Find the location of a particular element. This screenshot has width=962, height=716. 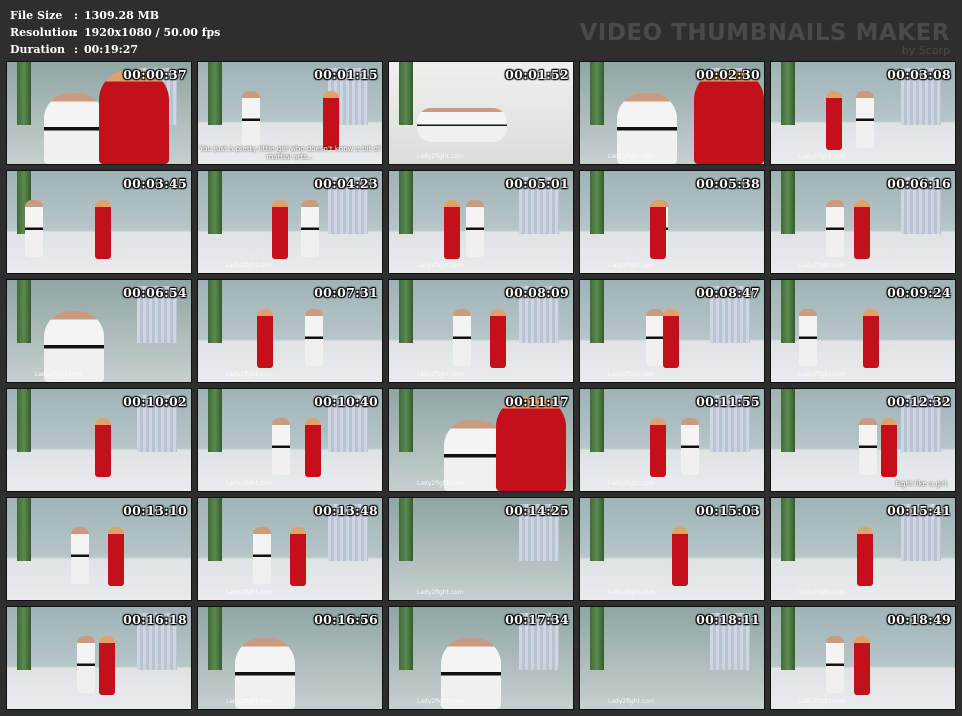

video-thumbnail: 00:06:16 Lady2fight.com is located at coordinates (863, 222).